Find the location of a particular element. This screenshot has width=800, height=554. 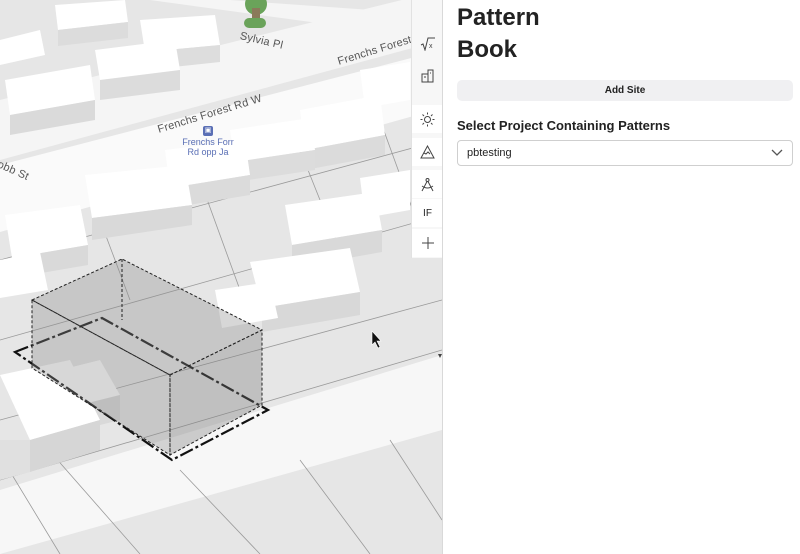

terrain-tool-button is located at coordinates (427, 152).